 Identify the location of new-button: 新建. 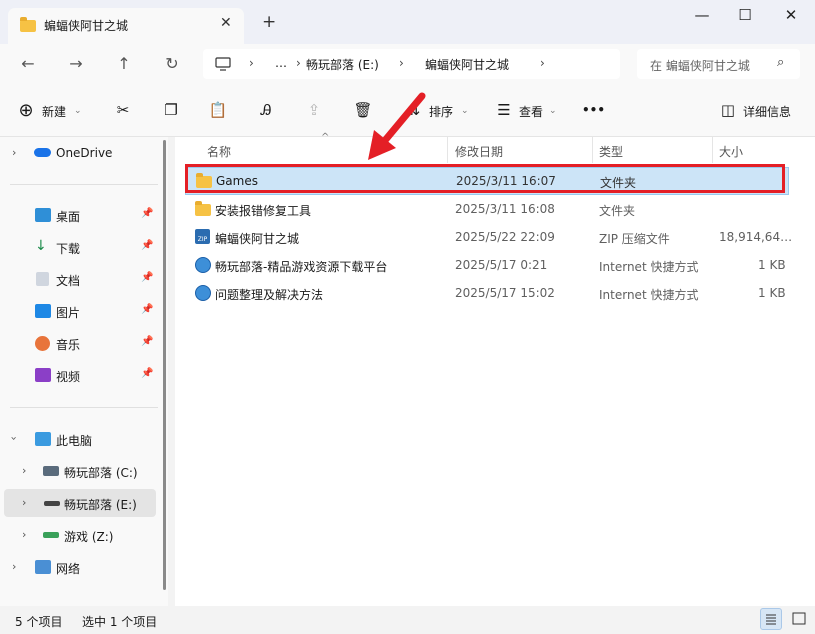
(54, 111).